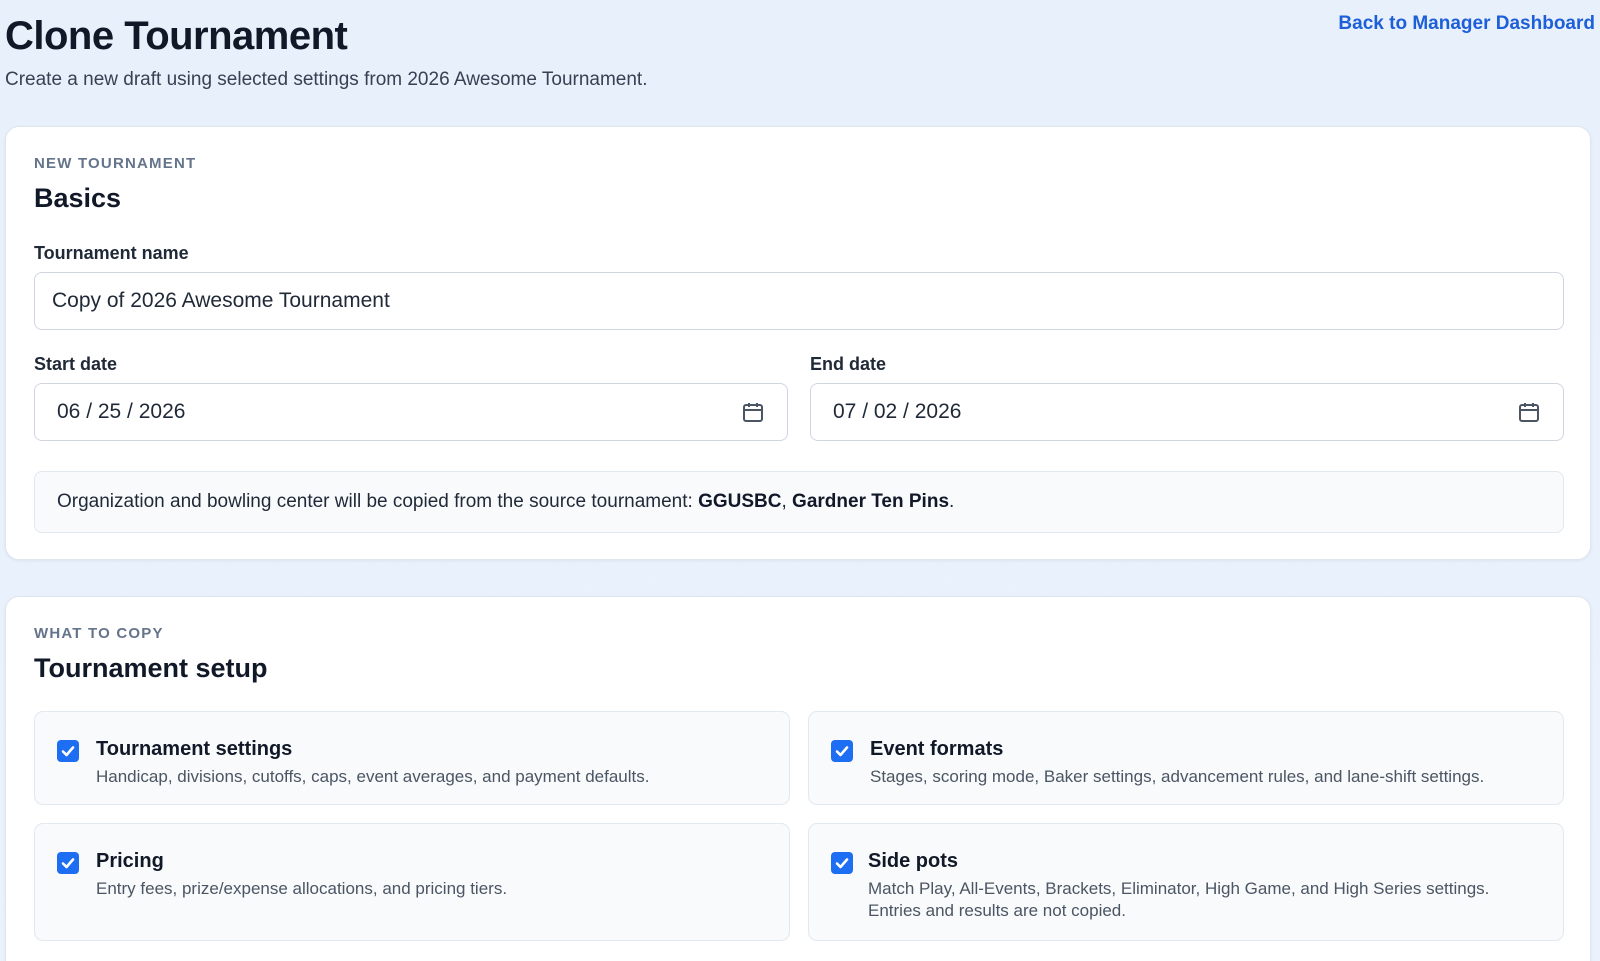  What do you see at coordinates (897, 411) in the screenshot?
I see `end-date-value: 07 / 02 / 2026` at bounding box center [897, 411].